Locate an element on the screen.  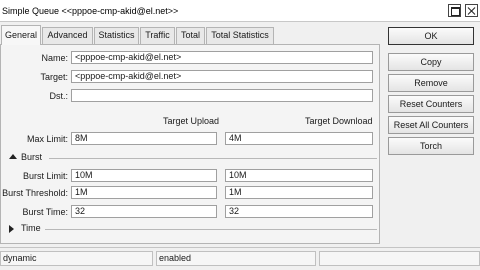
tab-advanced: Advanced is located at coordinates (67, 35).